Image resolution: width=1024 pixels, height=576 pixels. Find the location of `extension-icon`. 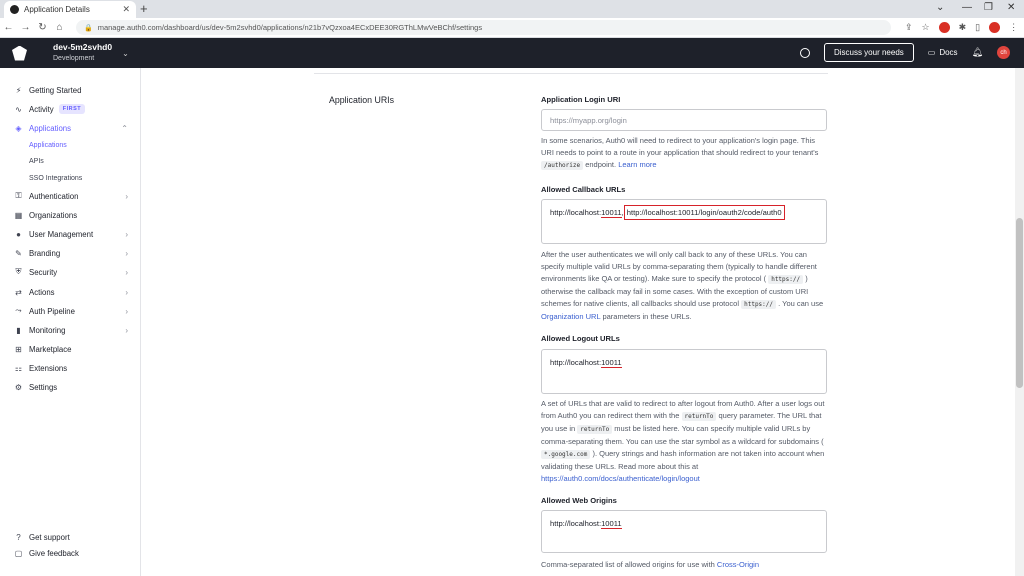

extension-icon is located at coordinates (944, 27).